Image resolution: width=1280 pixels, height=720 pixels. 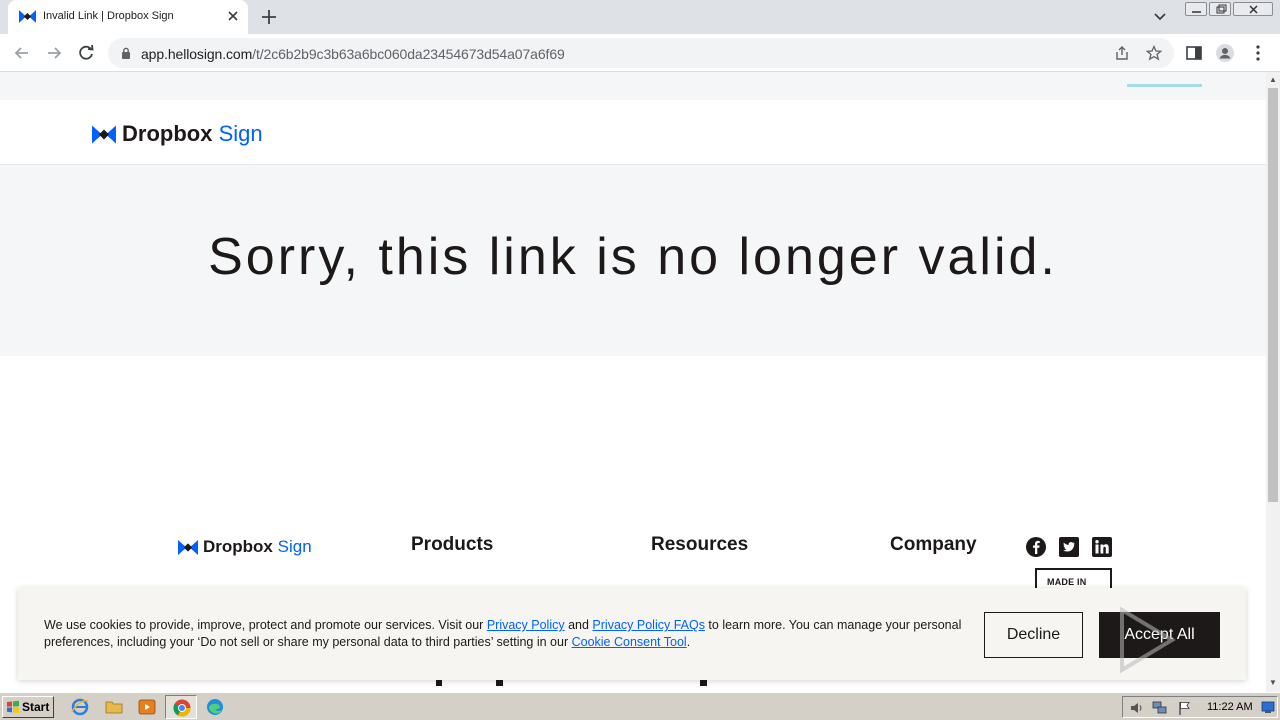 I want to click on start-button: Start, so click(x=28, y=707).